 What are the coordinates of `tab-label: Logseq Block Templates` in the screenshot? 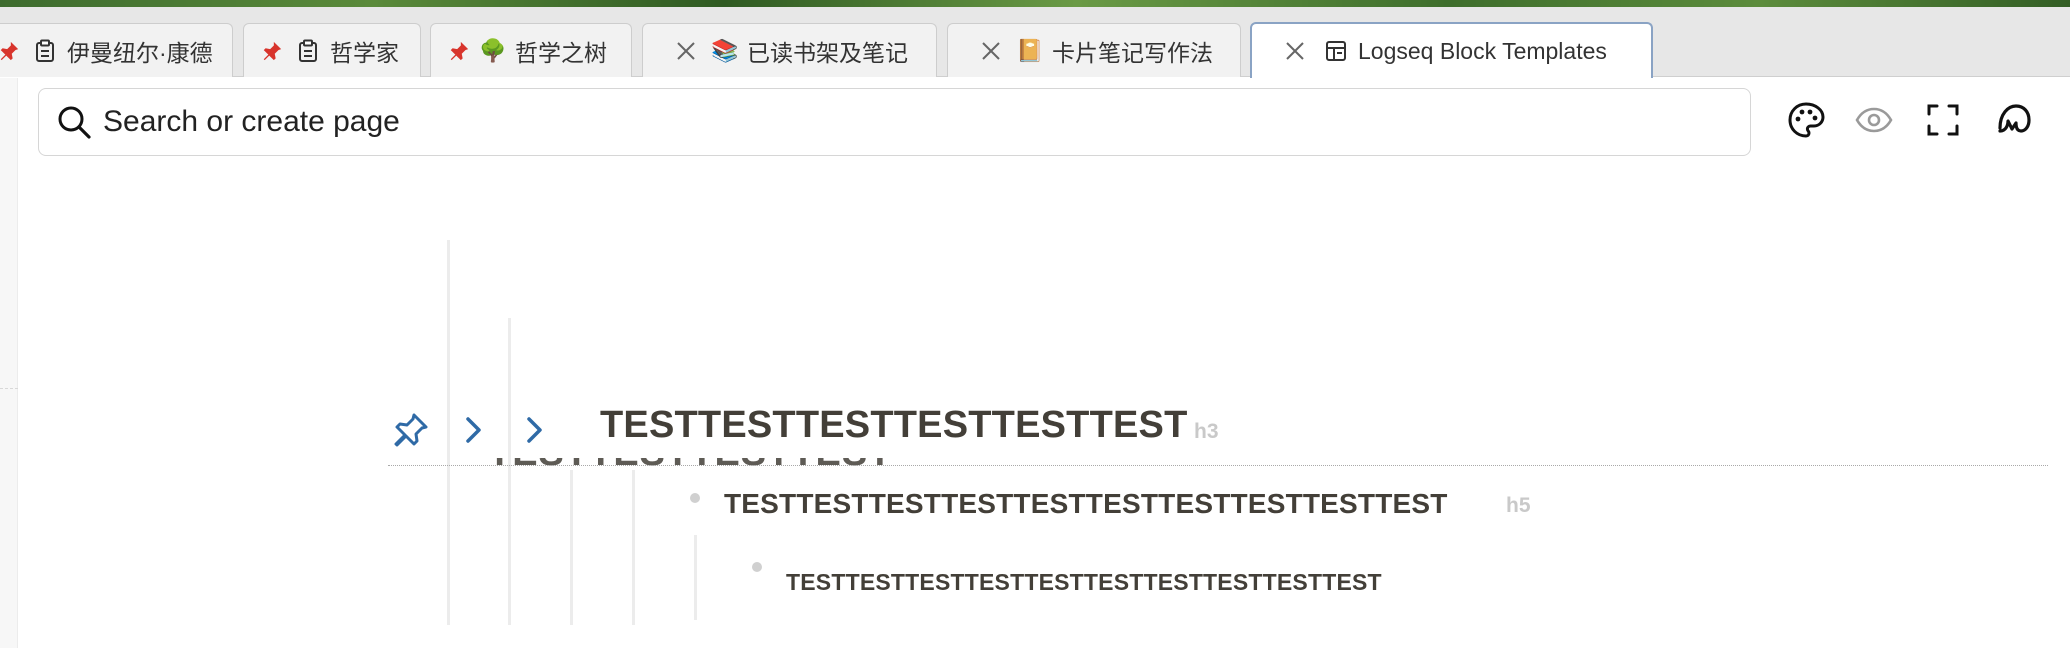 It's located at (1482, 50).